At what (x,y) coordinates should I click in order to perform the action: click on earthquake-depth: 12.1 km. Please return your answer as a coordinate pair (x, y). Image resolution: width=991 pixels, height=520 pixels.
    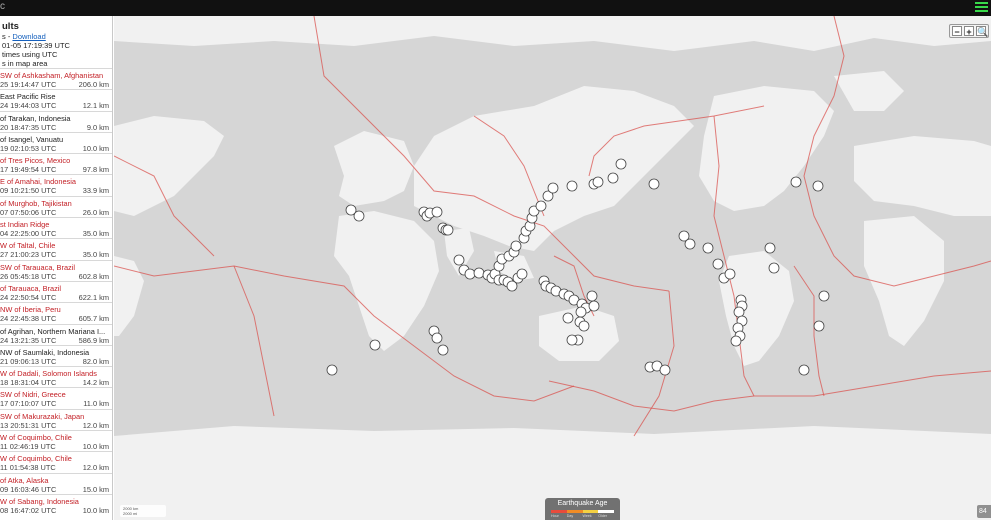
    Looking at the image, I should click on (95, 106).